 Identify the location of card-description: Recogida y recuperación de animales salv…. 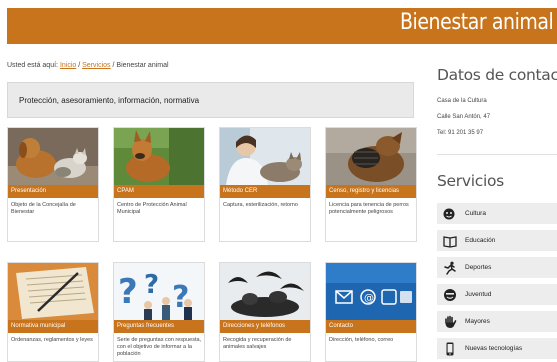
(257, 343).